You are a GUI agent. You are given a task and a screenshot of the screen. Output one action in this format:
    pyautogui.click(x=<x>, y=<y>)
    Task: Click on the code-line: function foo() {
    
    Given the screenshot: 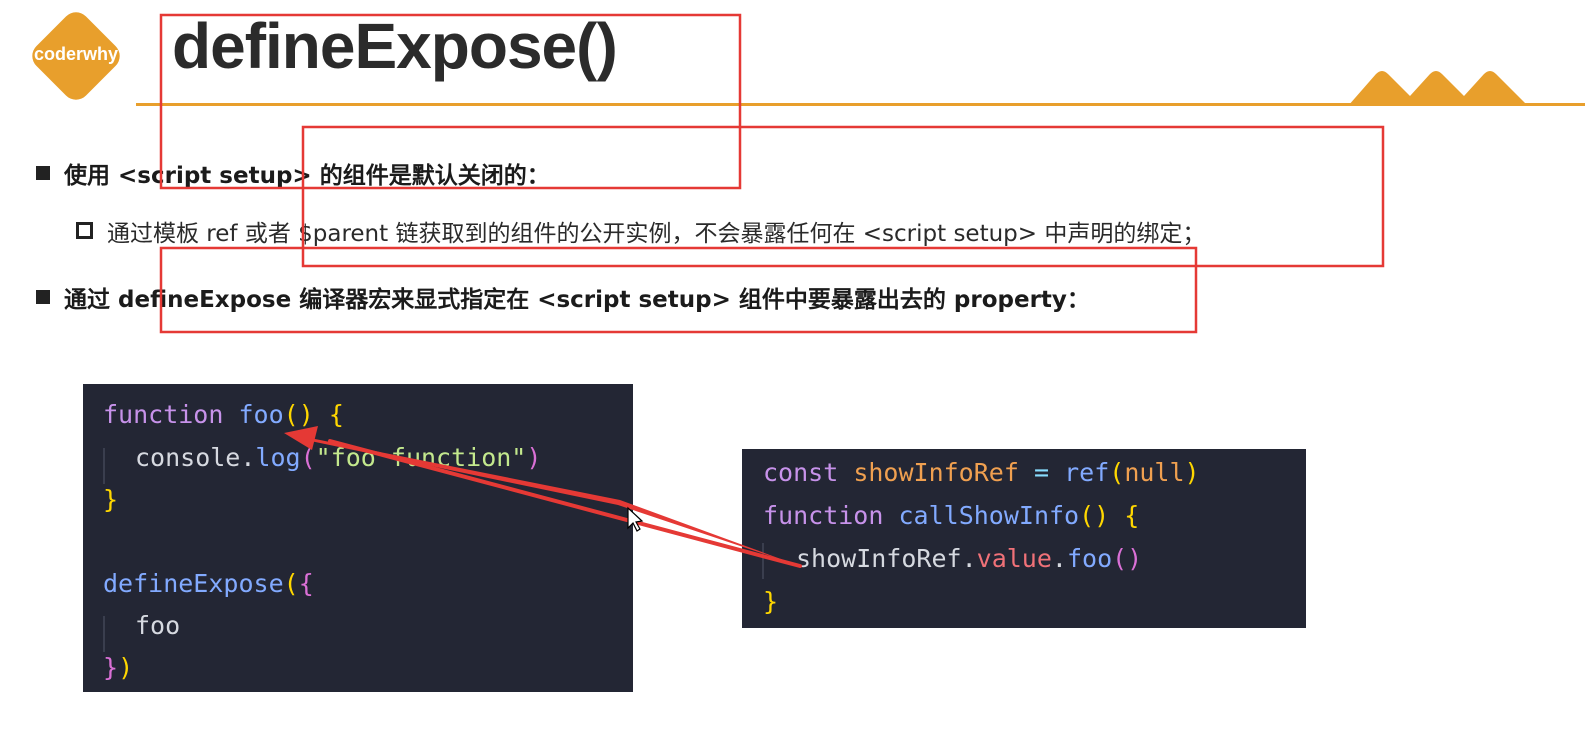 What is the action you would take?
    pyautogui.click(x=223, y=414)
    